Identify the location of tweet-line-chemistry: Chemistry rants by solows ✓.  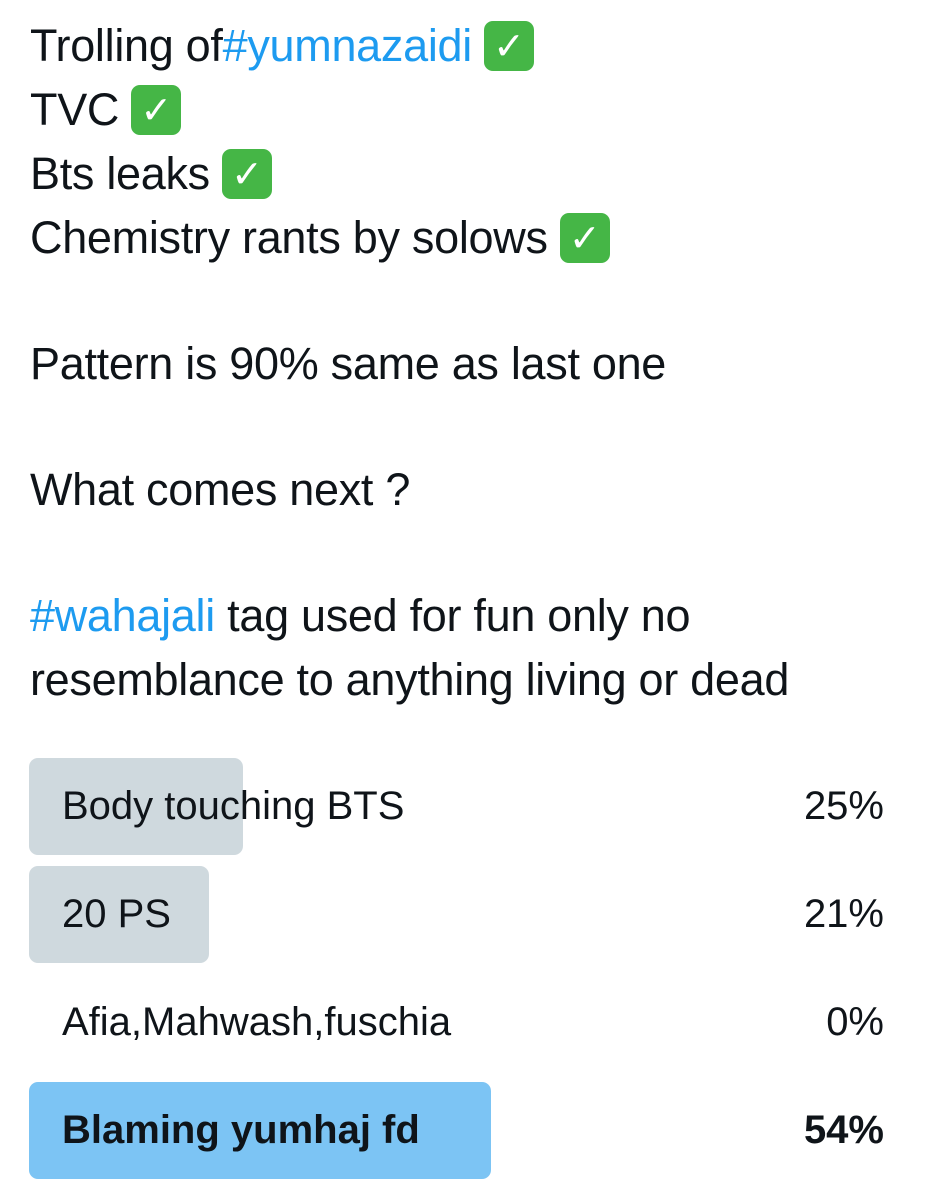
(475, 238).